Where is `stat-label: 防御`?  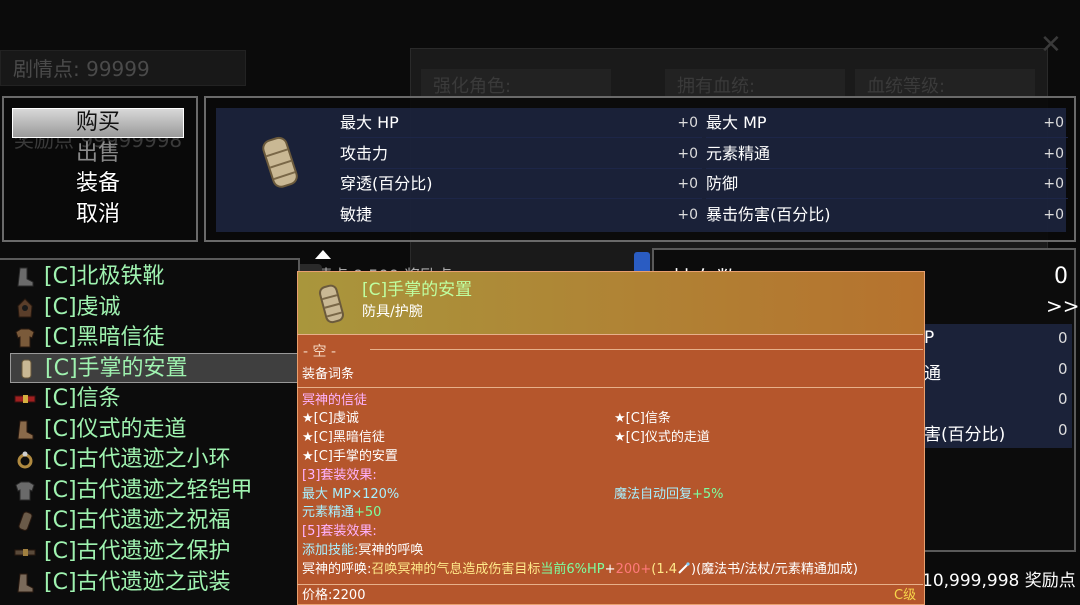
stat-label: 防御 is located at coordinates (722, 183).